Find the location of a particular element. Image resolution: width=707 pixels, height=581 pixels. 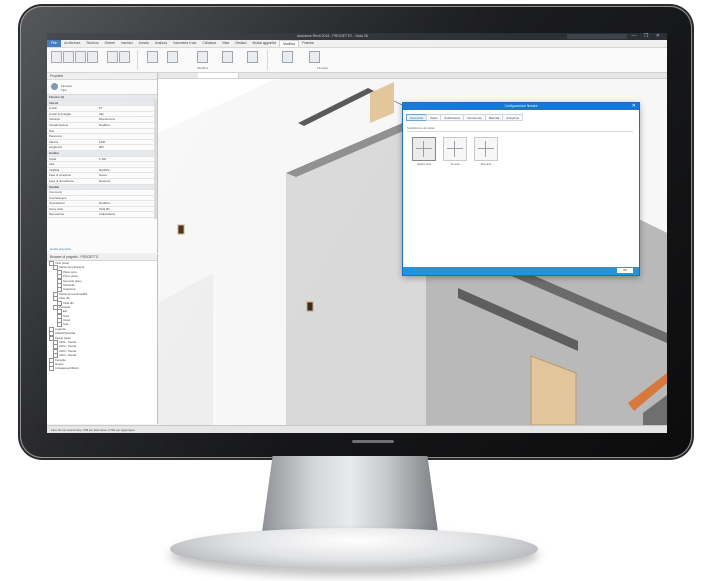

property-row: Dipendenza Indipendente is located at coordinates (102, 215).